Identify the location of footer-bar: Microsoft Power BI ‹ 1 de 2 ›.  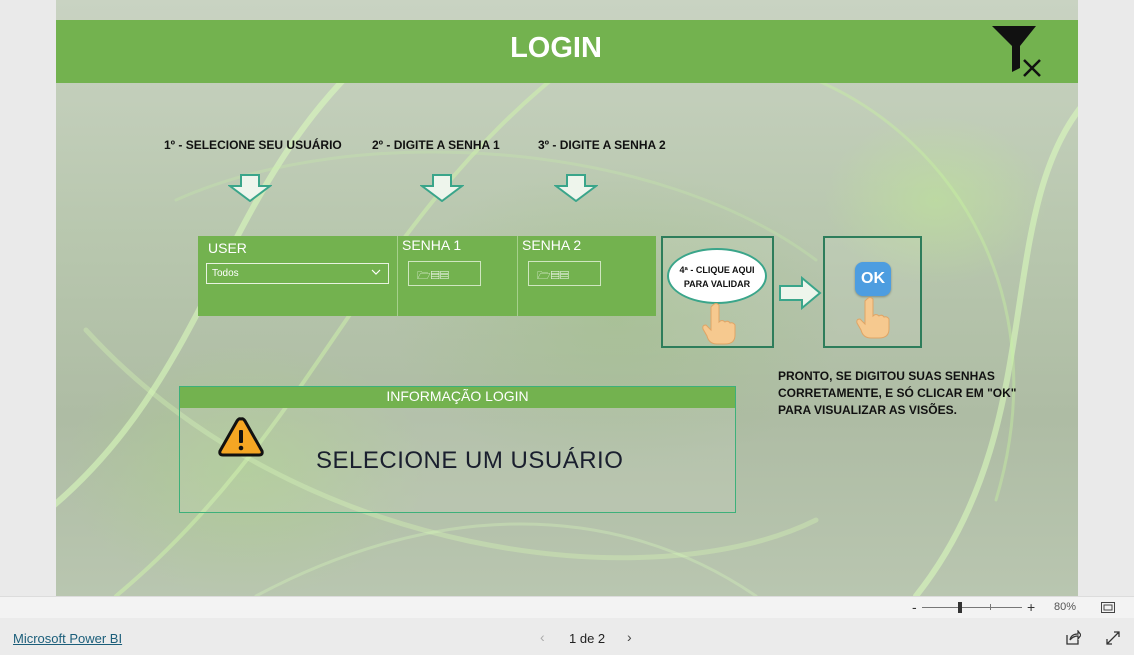
(567, 637).